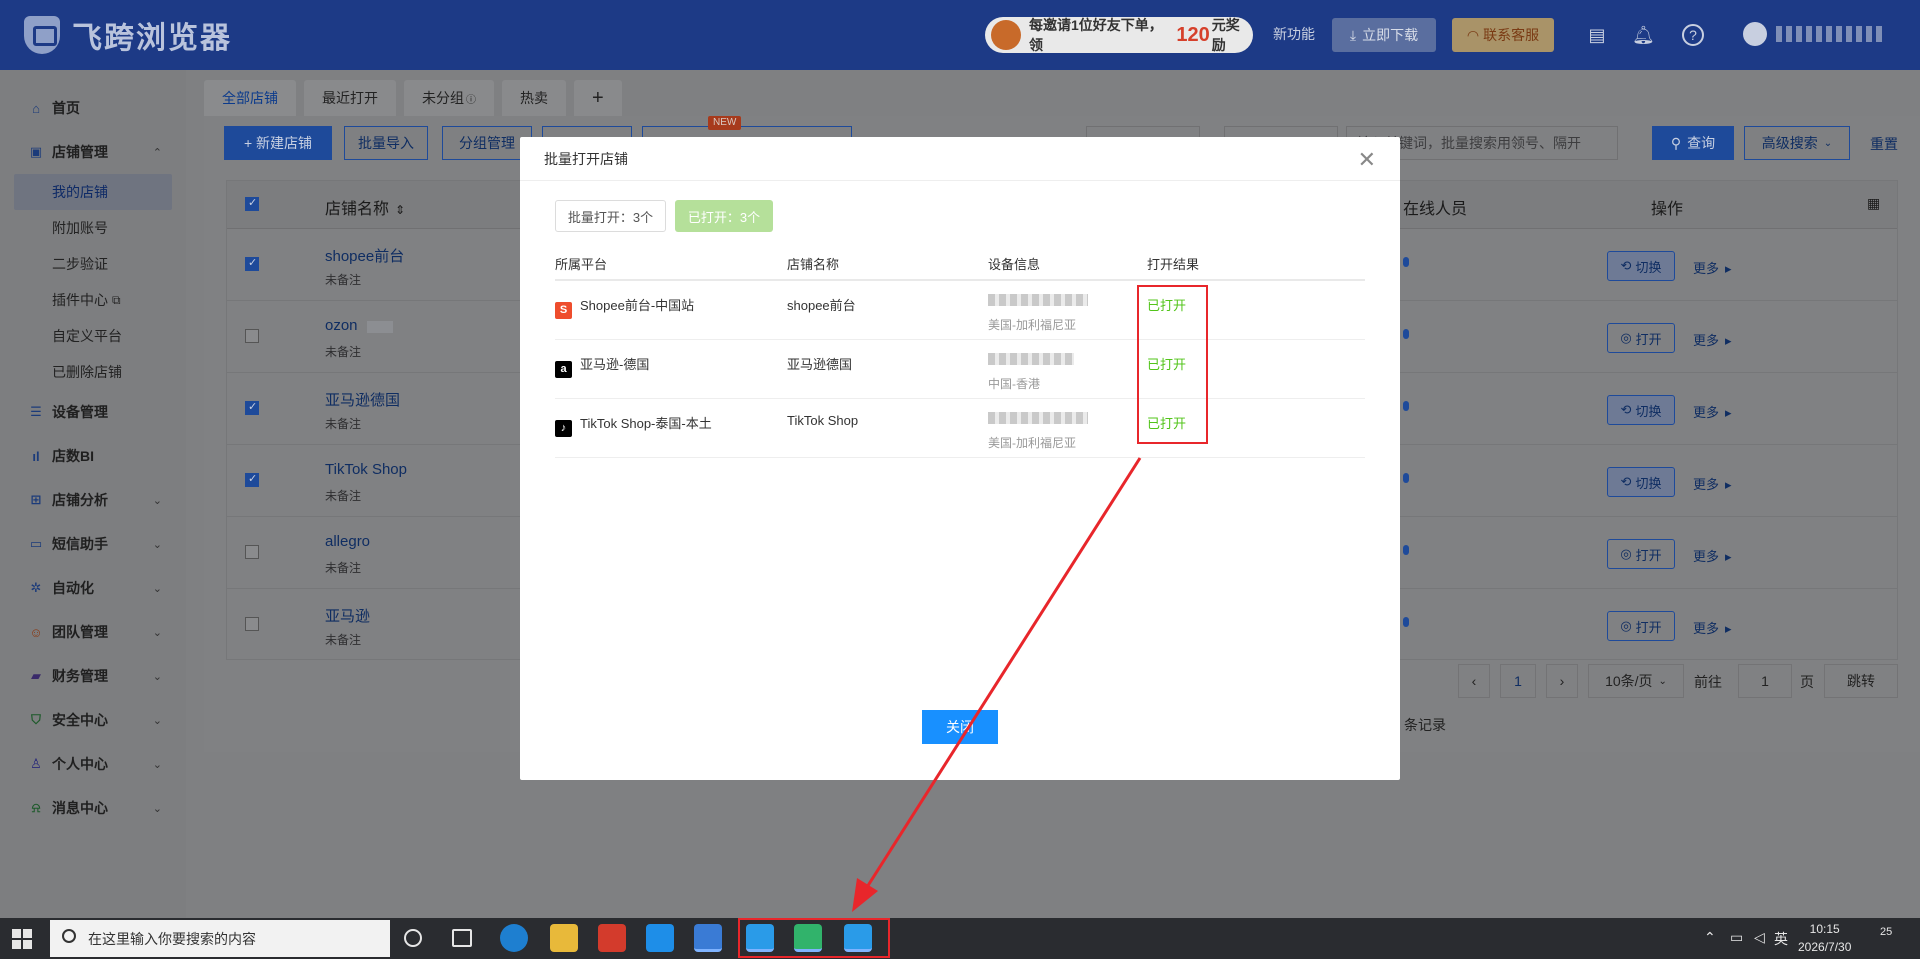 The width and height of the screenshot is (1920, 959). Describe the element at coordinates (93, 300) in the screenshot. I see `sidebar-item-plugin-center: 插件中心 ⧉` at that location.